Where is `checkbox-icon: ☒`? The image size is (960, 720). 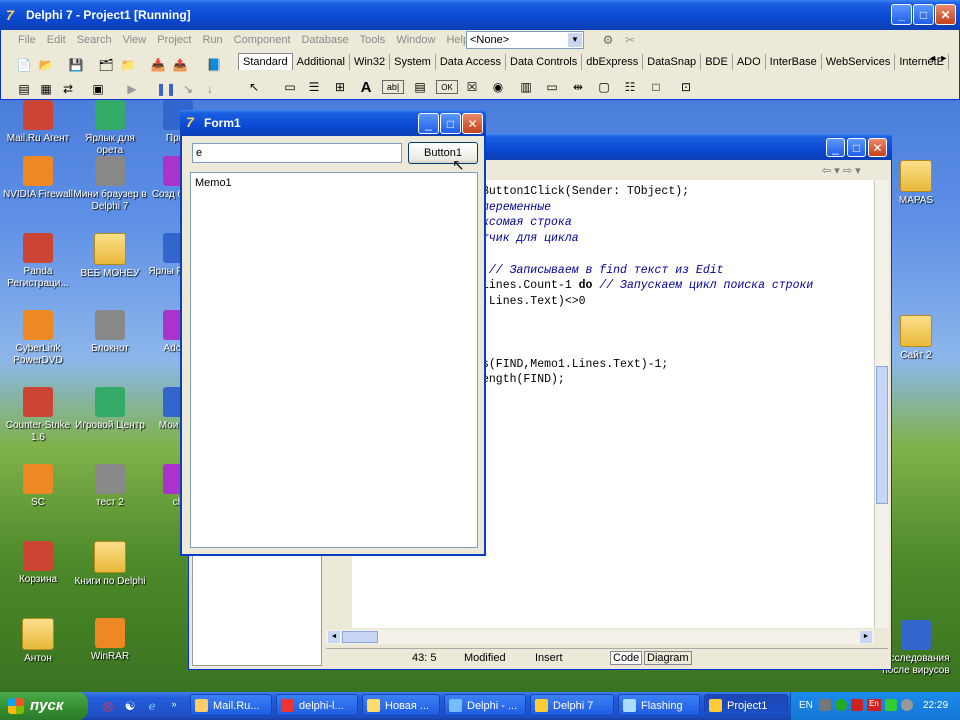
checkbox-icon: ☒ is located at coordinates (472, 87).